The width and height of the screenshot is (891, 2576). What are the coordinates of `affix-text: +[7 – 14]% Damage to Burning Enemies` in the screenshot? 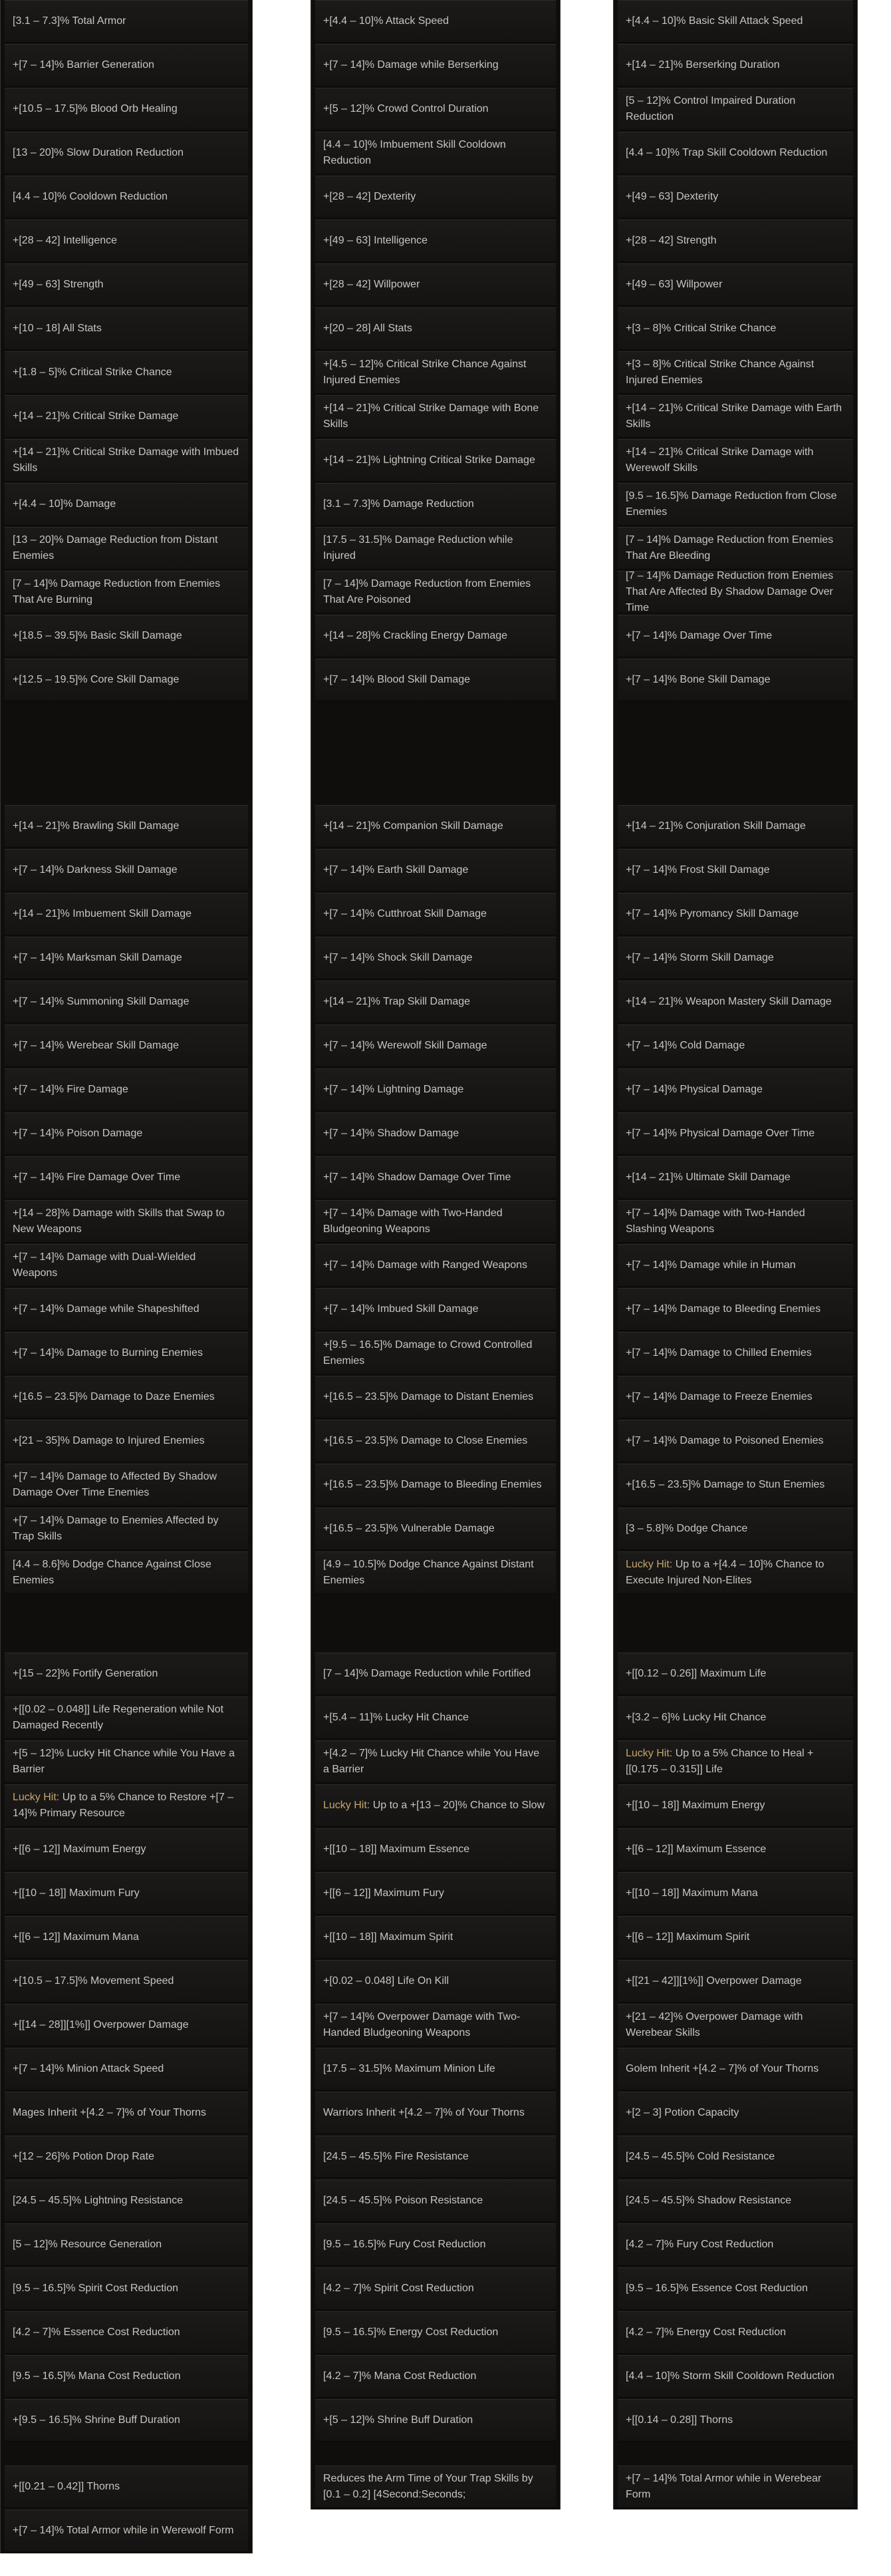 It's located at (108, 1353).